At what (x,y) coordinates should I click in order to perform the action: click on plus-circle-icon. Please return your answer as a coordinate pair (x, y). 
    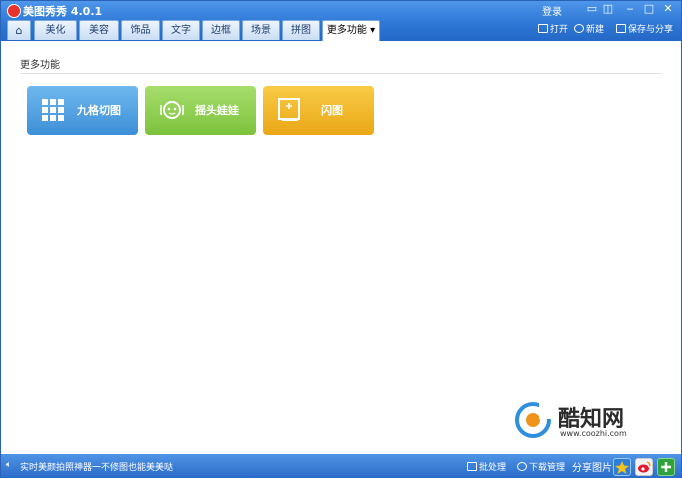
    Looking at the image, I should click on (579, 28).